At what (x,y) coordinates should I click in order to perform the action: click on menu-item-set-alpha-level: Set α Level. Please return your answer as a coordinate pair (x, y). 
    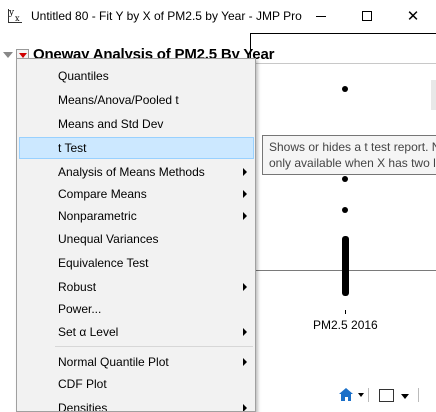
    Looking at the image, I should click on (136, 332).